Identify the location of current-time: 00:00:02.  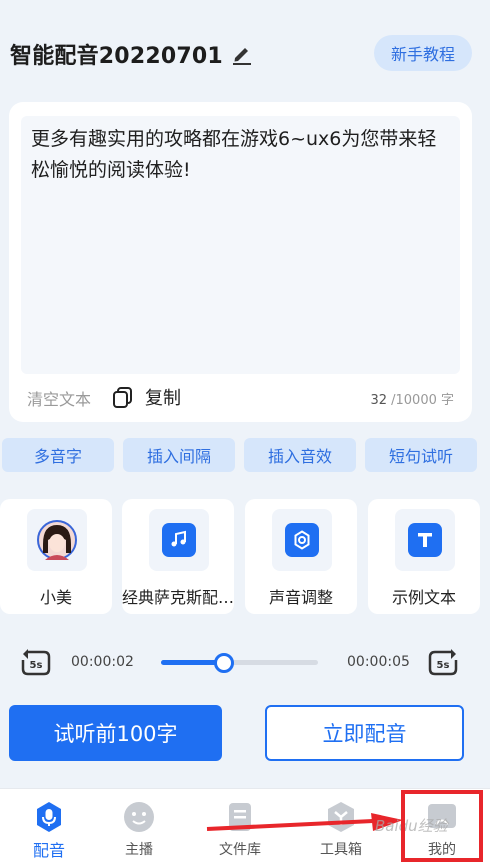
(102, 662).